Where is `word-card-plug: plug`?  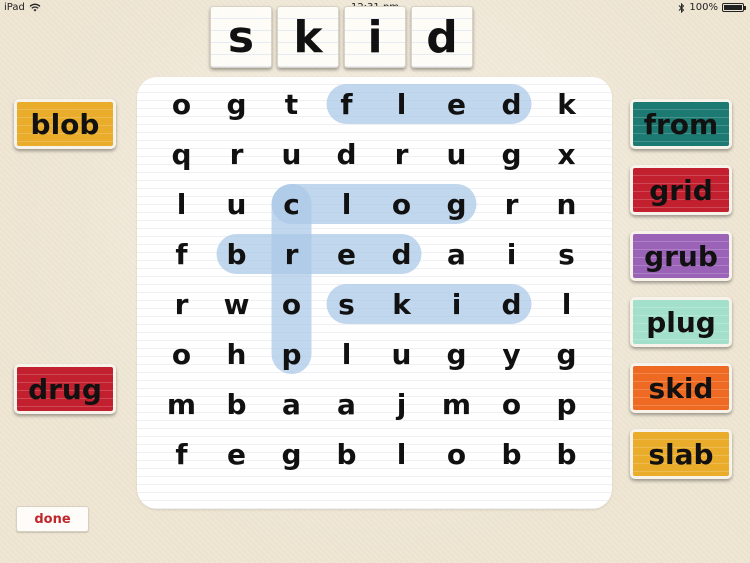 word-card-plug: plug is located at coordinates (681, 322).